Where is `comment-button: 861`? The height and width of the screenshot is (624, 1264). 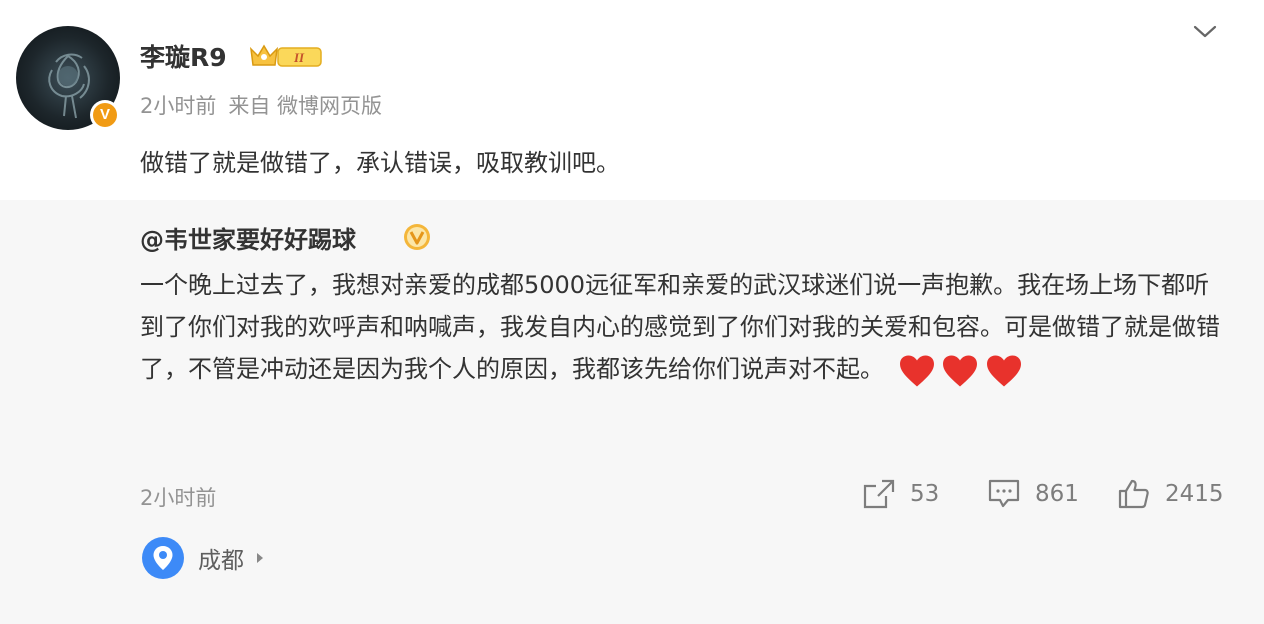 comment-button: 861 is located at coordinates (1033, 494).